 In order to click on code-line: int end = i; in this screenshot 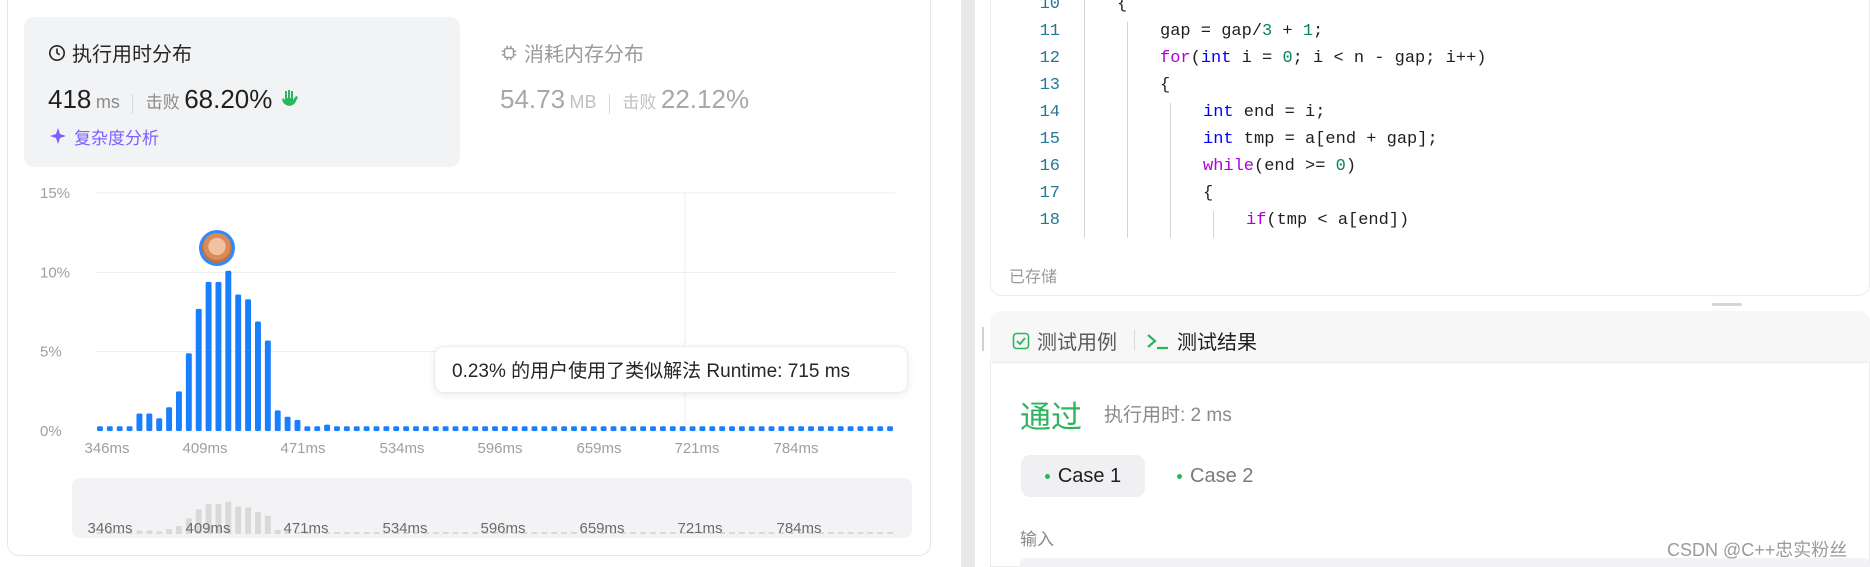, I will do `click(1264, 112)`.